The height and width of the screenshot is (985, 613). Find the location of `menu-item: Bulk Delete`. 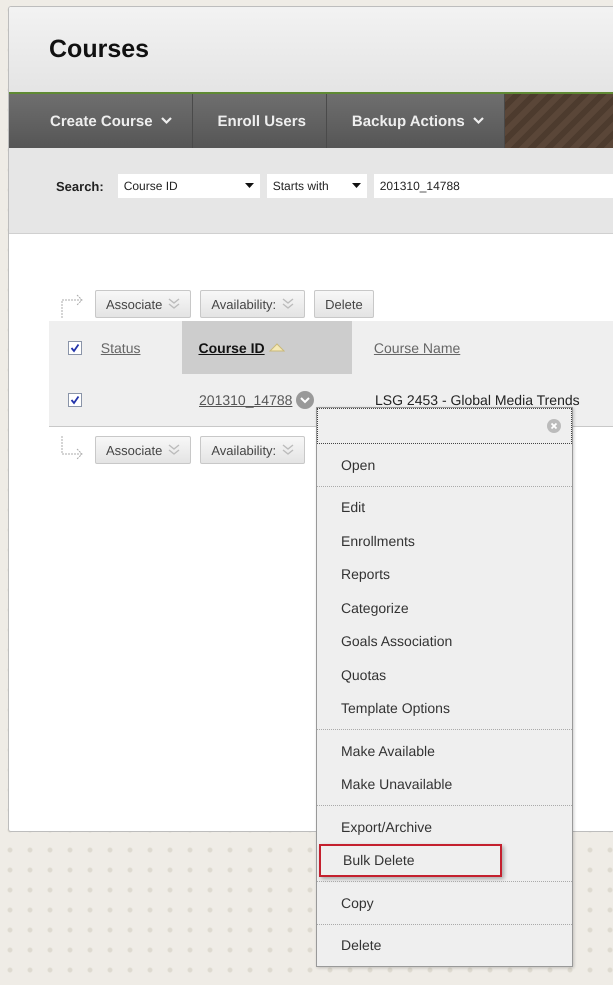

menu-item: Bulk Delete is located at coordinates (410, 860).